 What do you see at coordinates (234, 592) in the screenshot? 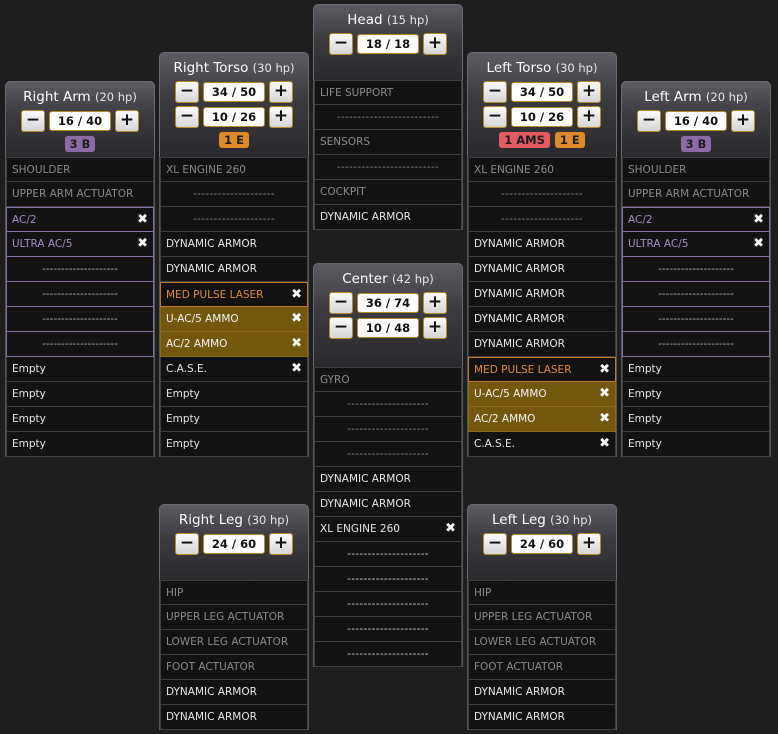
I see `slot-fixed: HIP` at bounding box center [234, 592].